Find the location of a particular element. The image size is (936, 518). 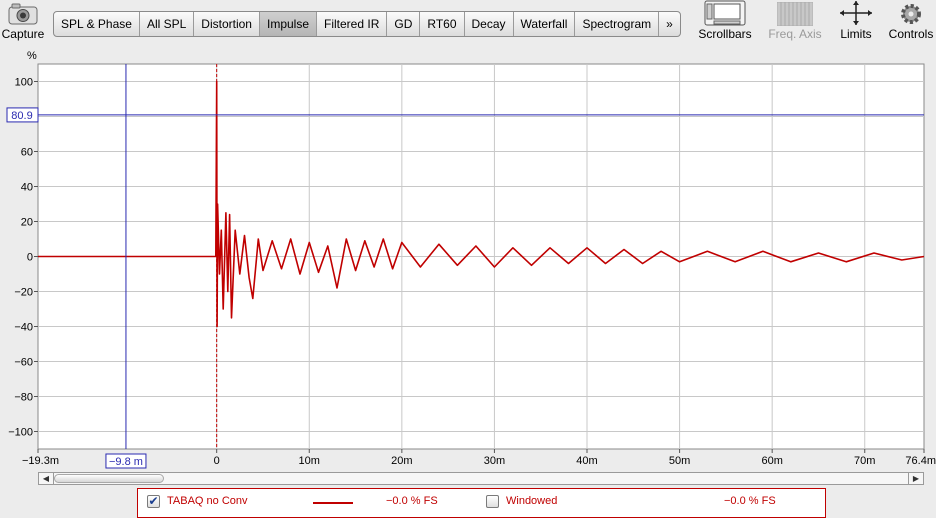

y-tick-label: 20 is located at coordinates (27, 223).